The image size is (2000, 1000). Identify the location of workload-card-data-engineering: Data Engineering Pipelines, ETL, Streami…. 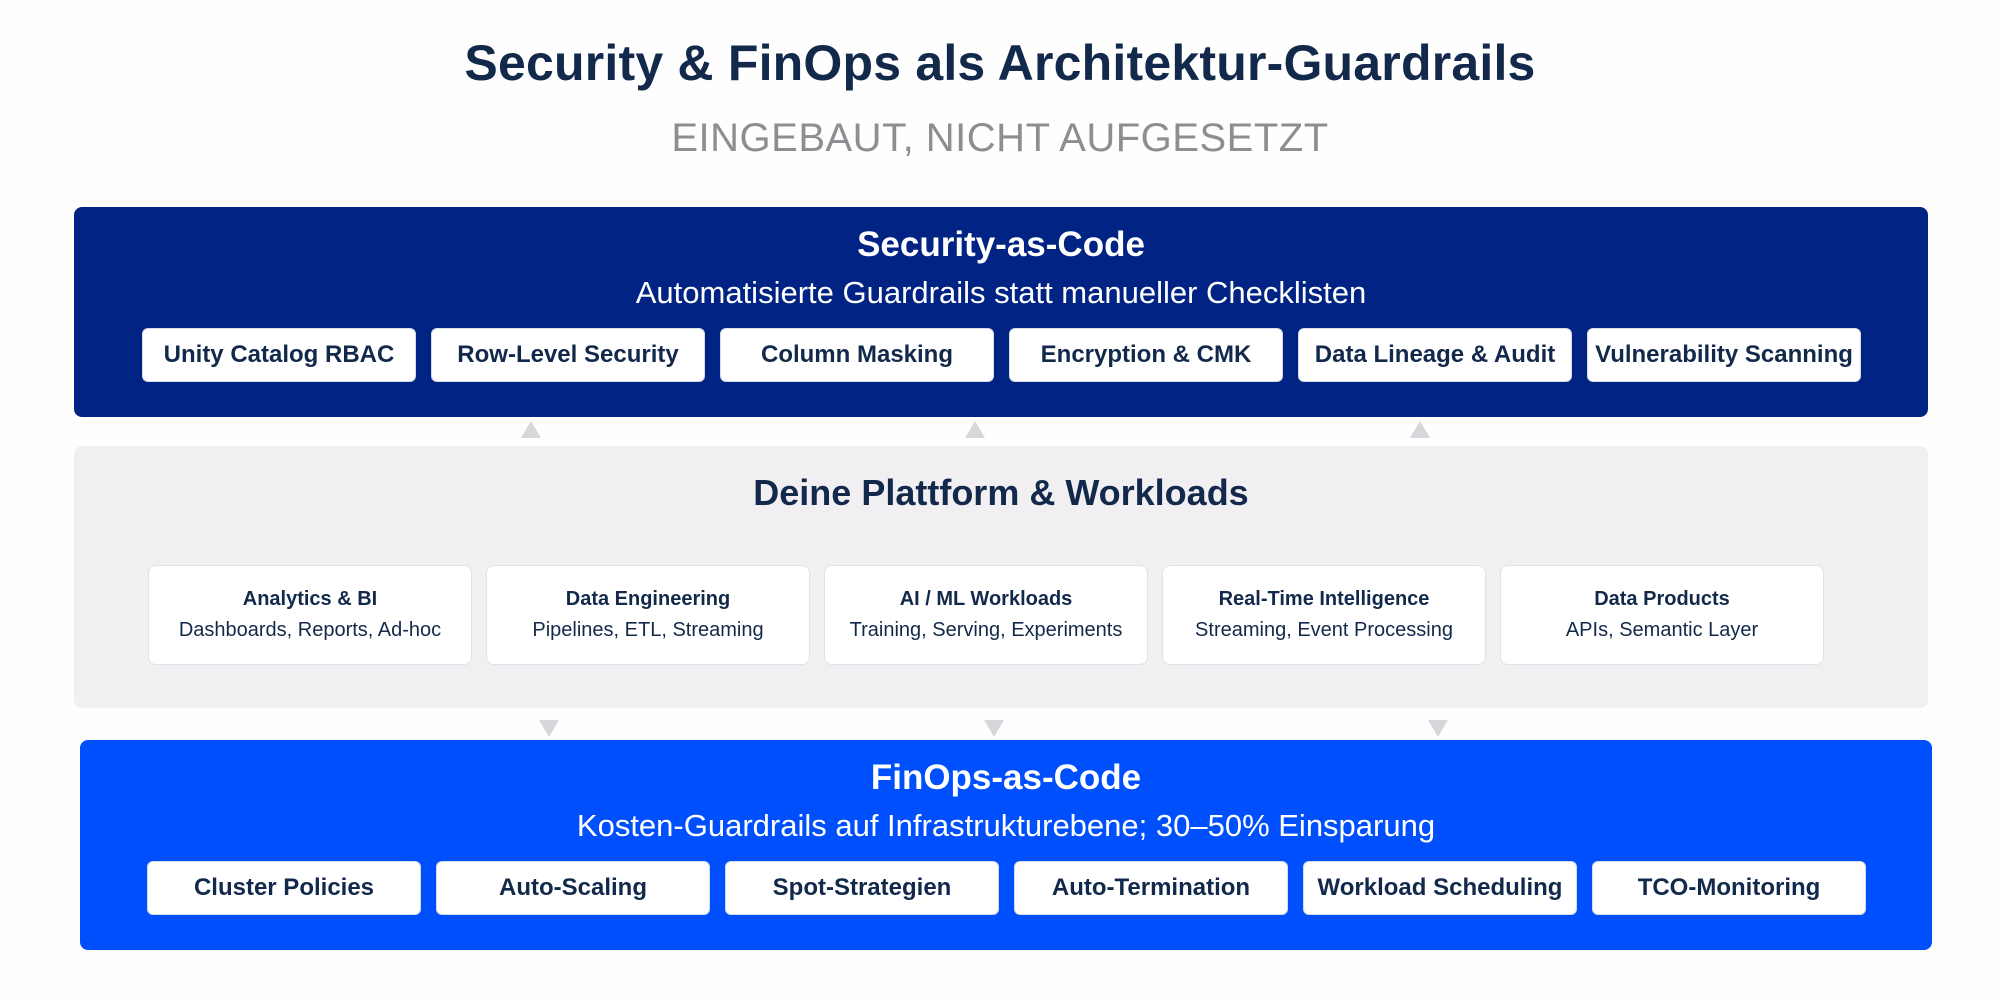
(648, 615).